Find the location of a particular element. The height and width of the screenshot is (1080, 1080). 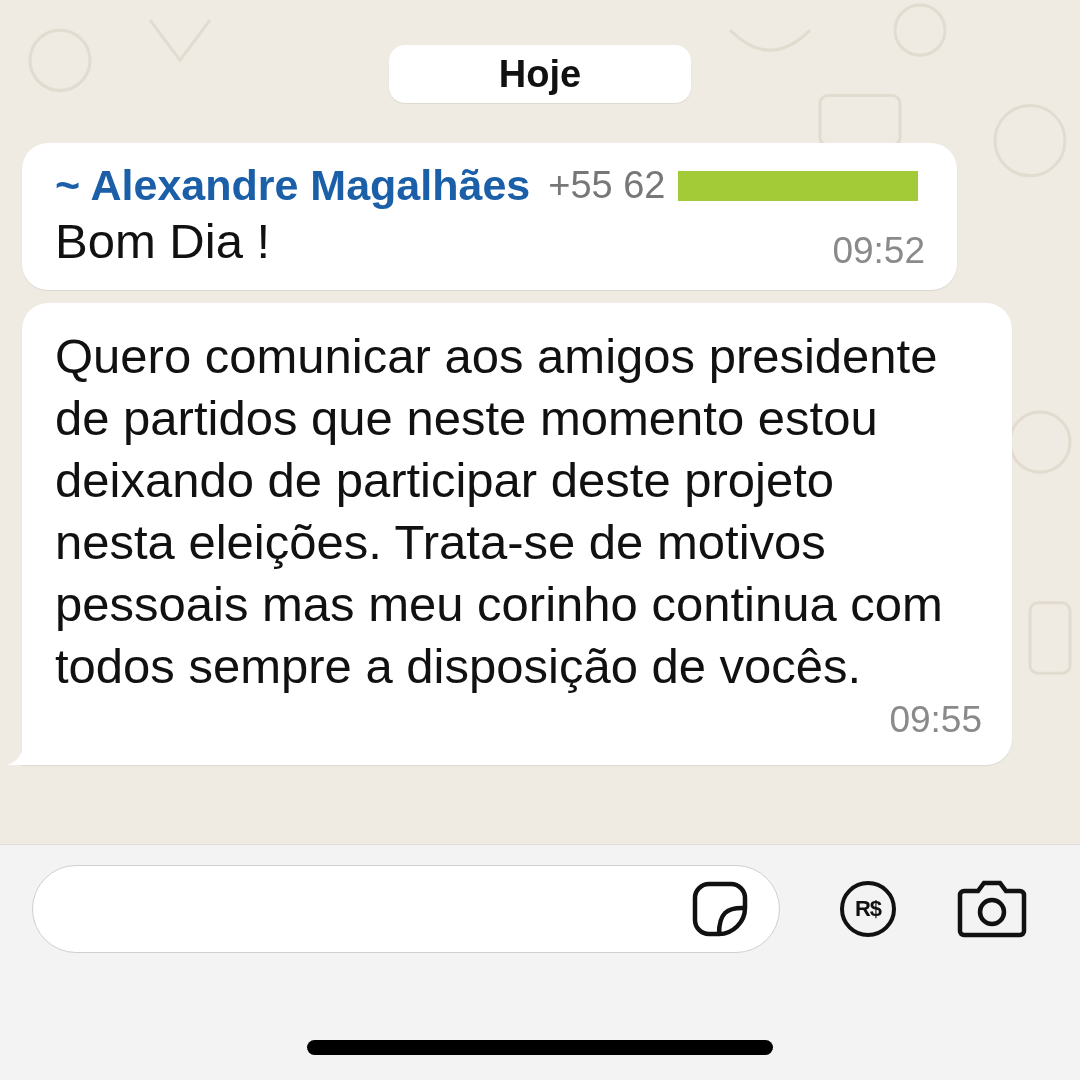

date-separator: Hoje is located at coordinates (540, 74).